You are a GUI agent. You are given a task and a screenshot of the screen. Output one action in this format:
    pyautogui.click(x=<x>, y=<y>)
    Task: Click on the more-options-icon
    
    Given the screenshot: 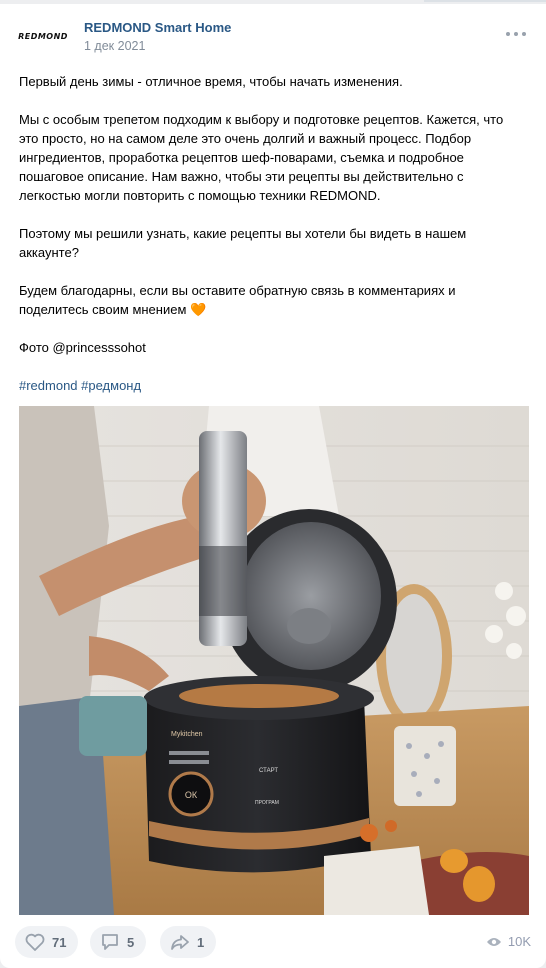 What is the action you would take?
    pyautogui.click(x=516, y=34)
    